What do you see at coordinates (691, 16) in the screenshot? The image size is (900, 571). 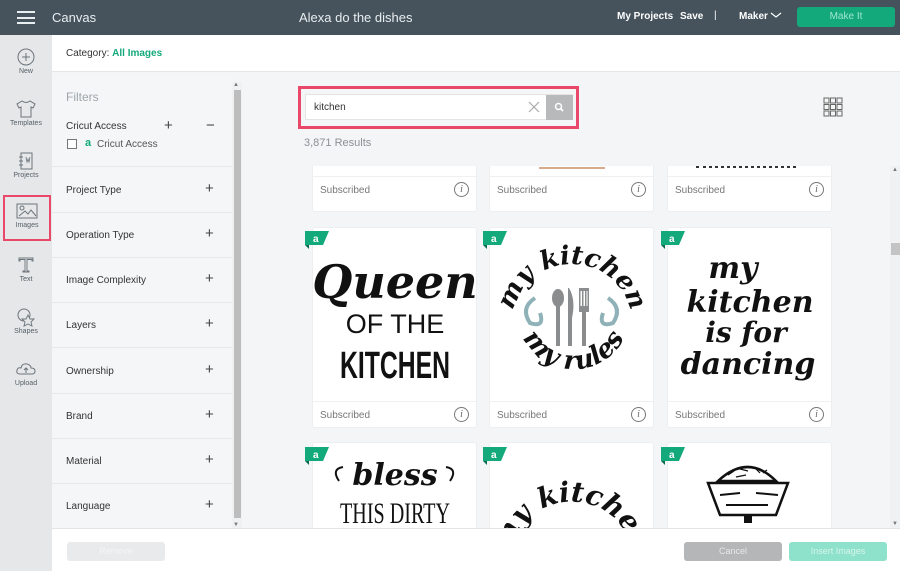 I see `save-link: Save` at bounding box center [691, 16].